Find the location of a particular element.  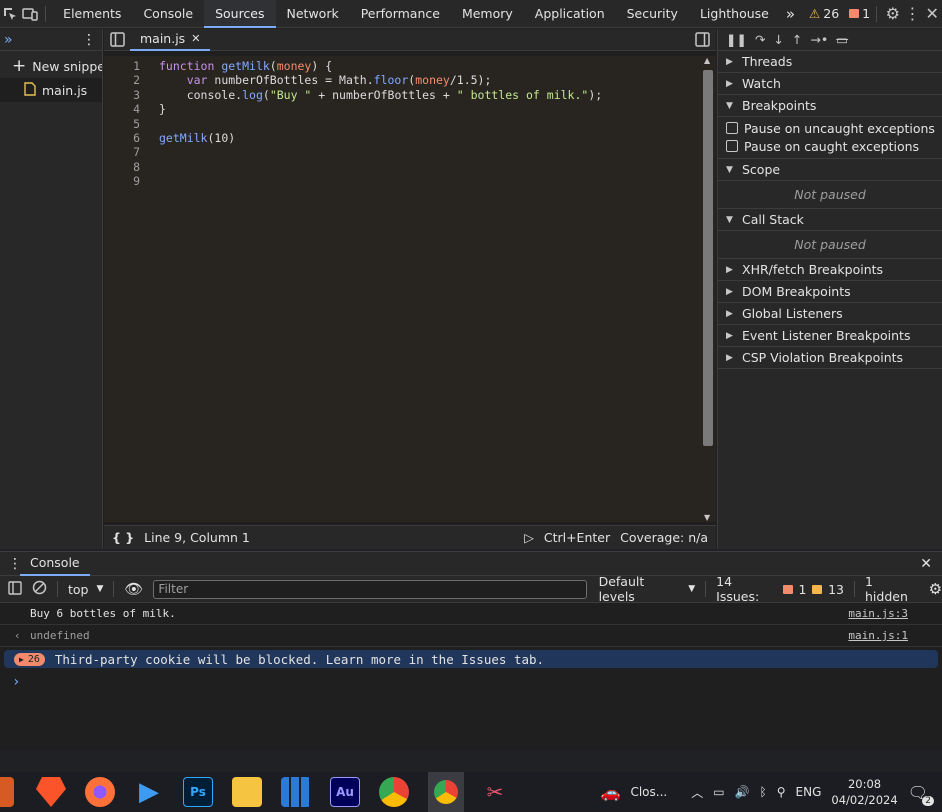

close-tab-icon: ✕ is located at coordinates (195, 38).